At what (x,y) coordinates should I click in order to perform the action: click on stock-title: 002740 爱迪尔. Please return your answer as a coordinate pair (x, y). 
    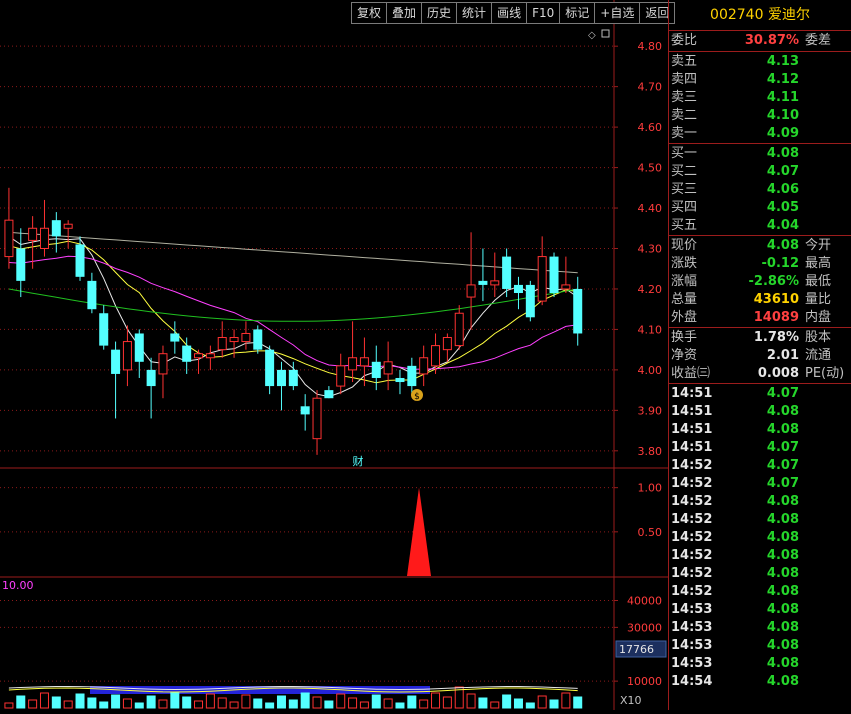
    Looking at the image, I should click on (760, 15).